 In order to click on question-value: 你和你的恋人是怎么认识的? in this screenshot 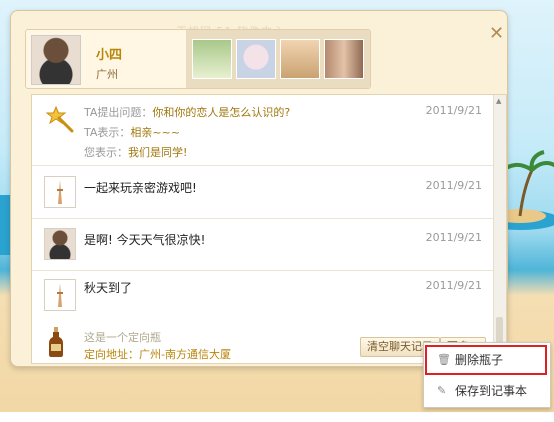, I will do `click(221, 112)`.